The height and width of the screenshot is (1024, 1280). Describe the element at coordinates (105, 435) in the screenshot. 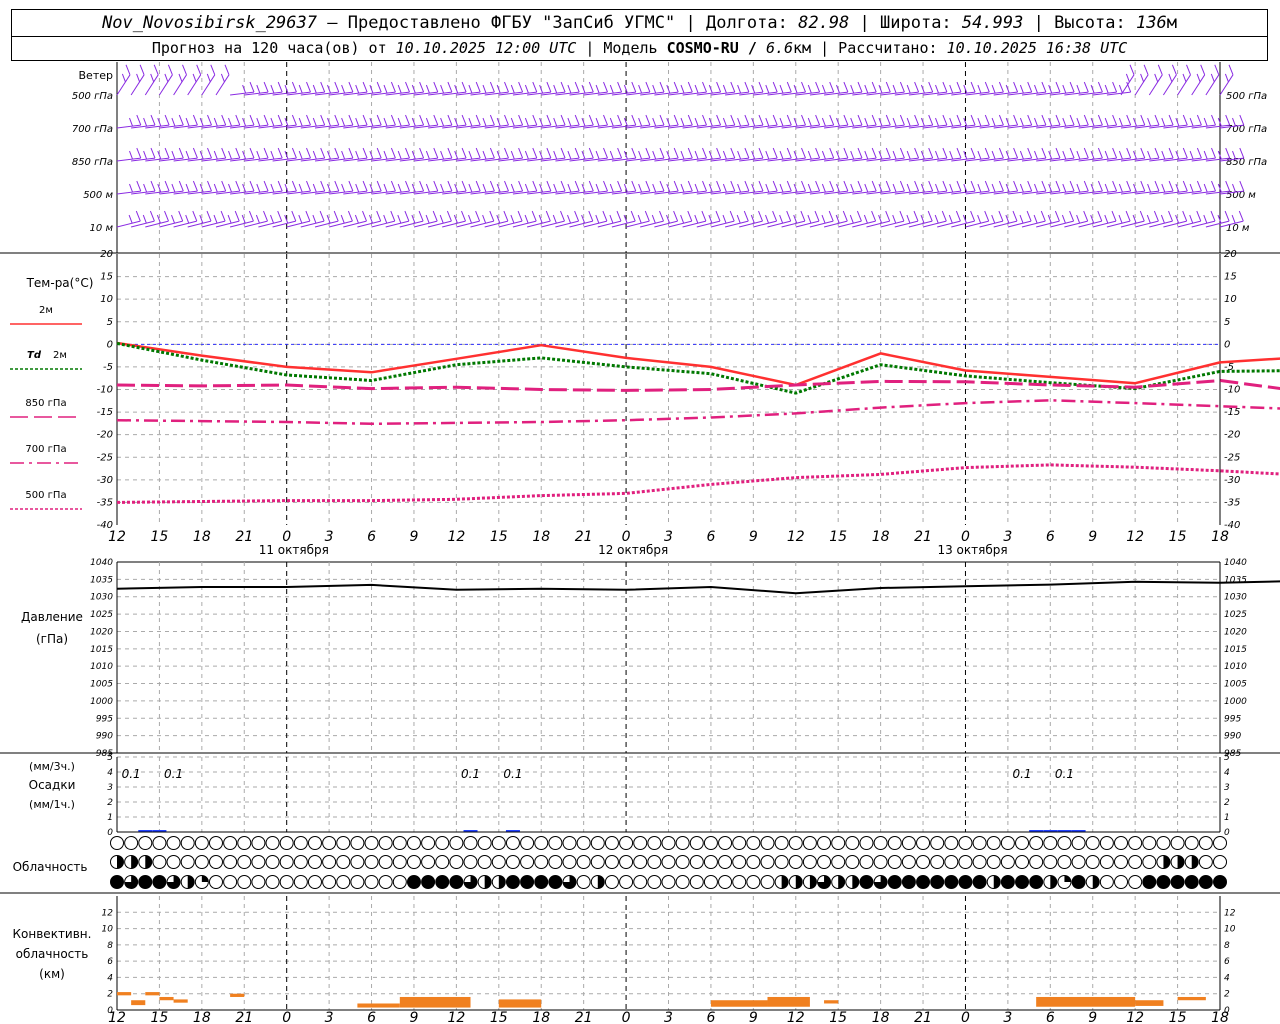

I see `temp-ytick: -20` at that location.